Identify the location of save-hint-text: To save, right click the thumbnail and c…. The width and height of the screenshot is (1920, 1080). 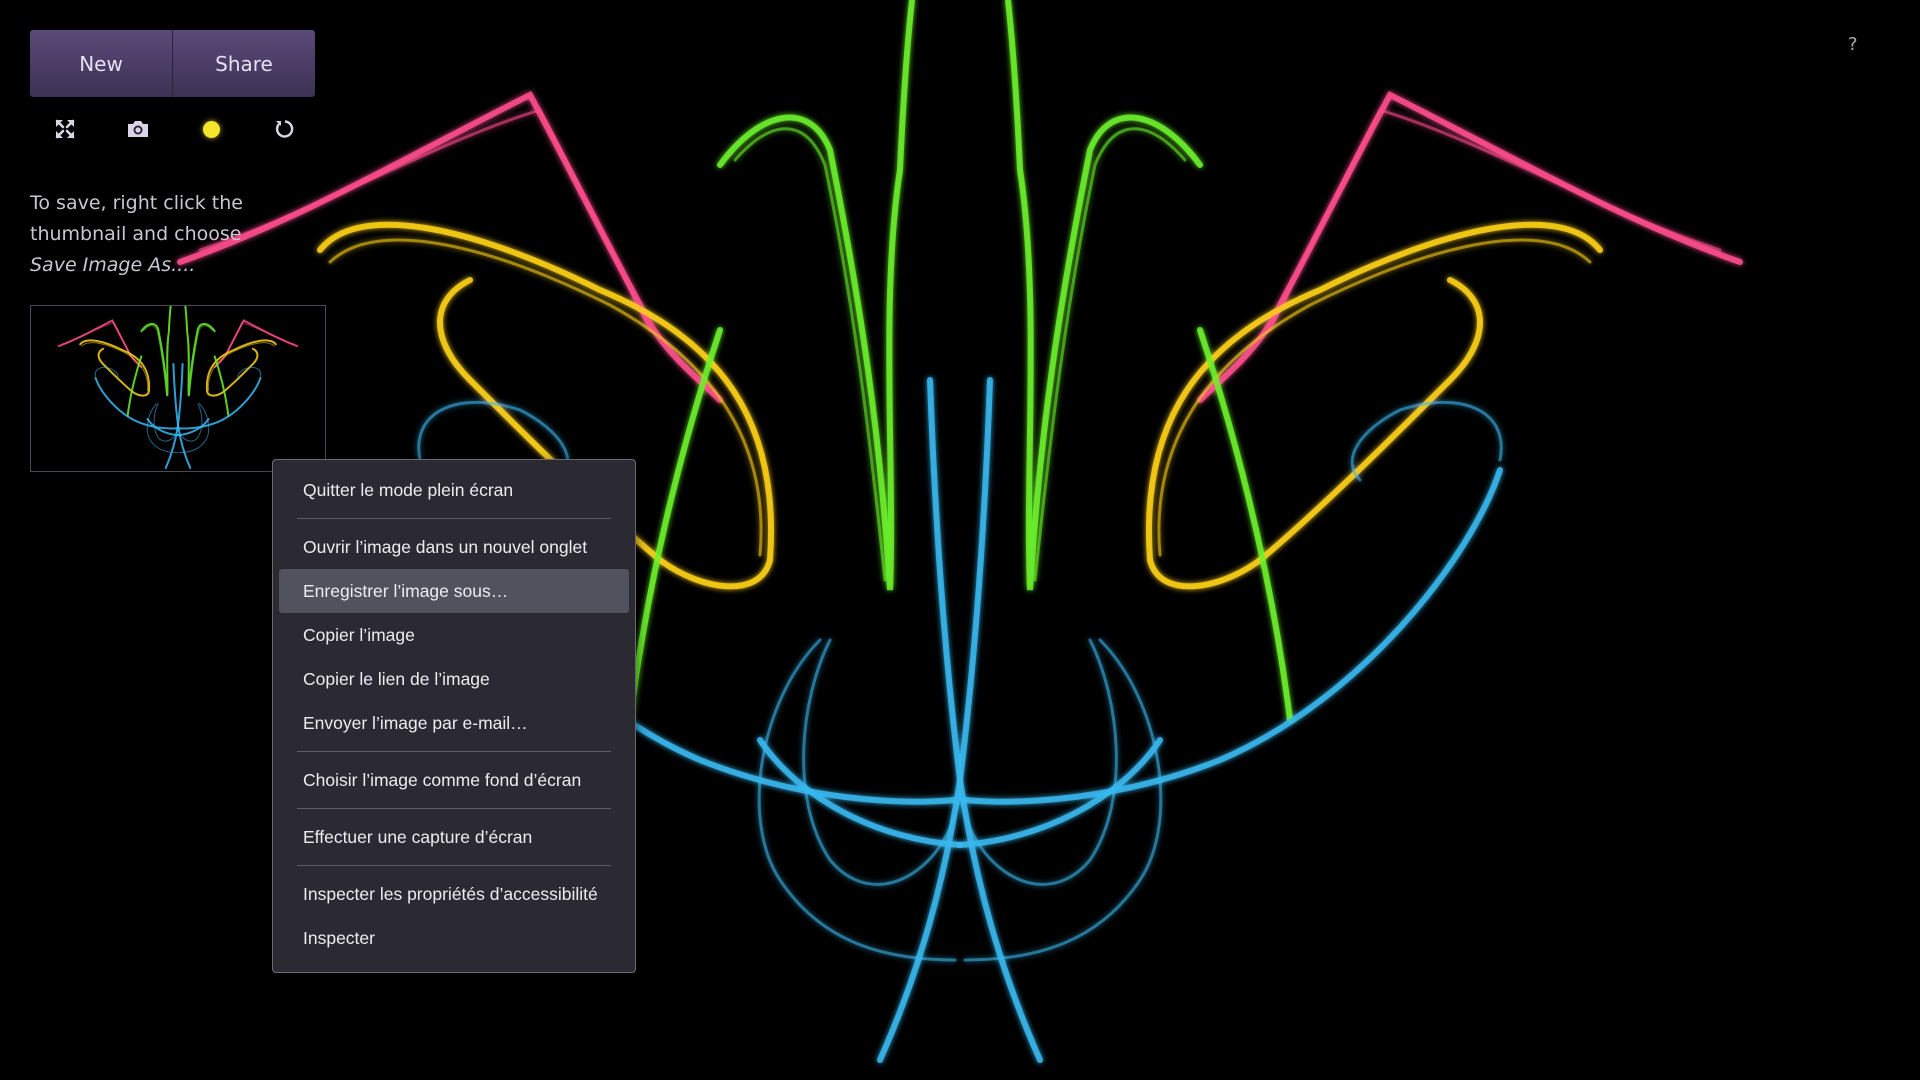
(136, 218).